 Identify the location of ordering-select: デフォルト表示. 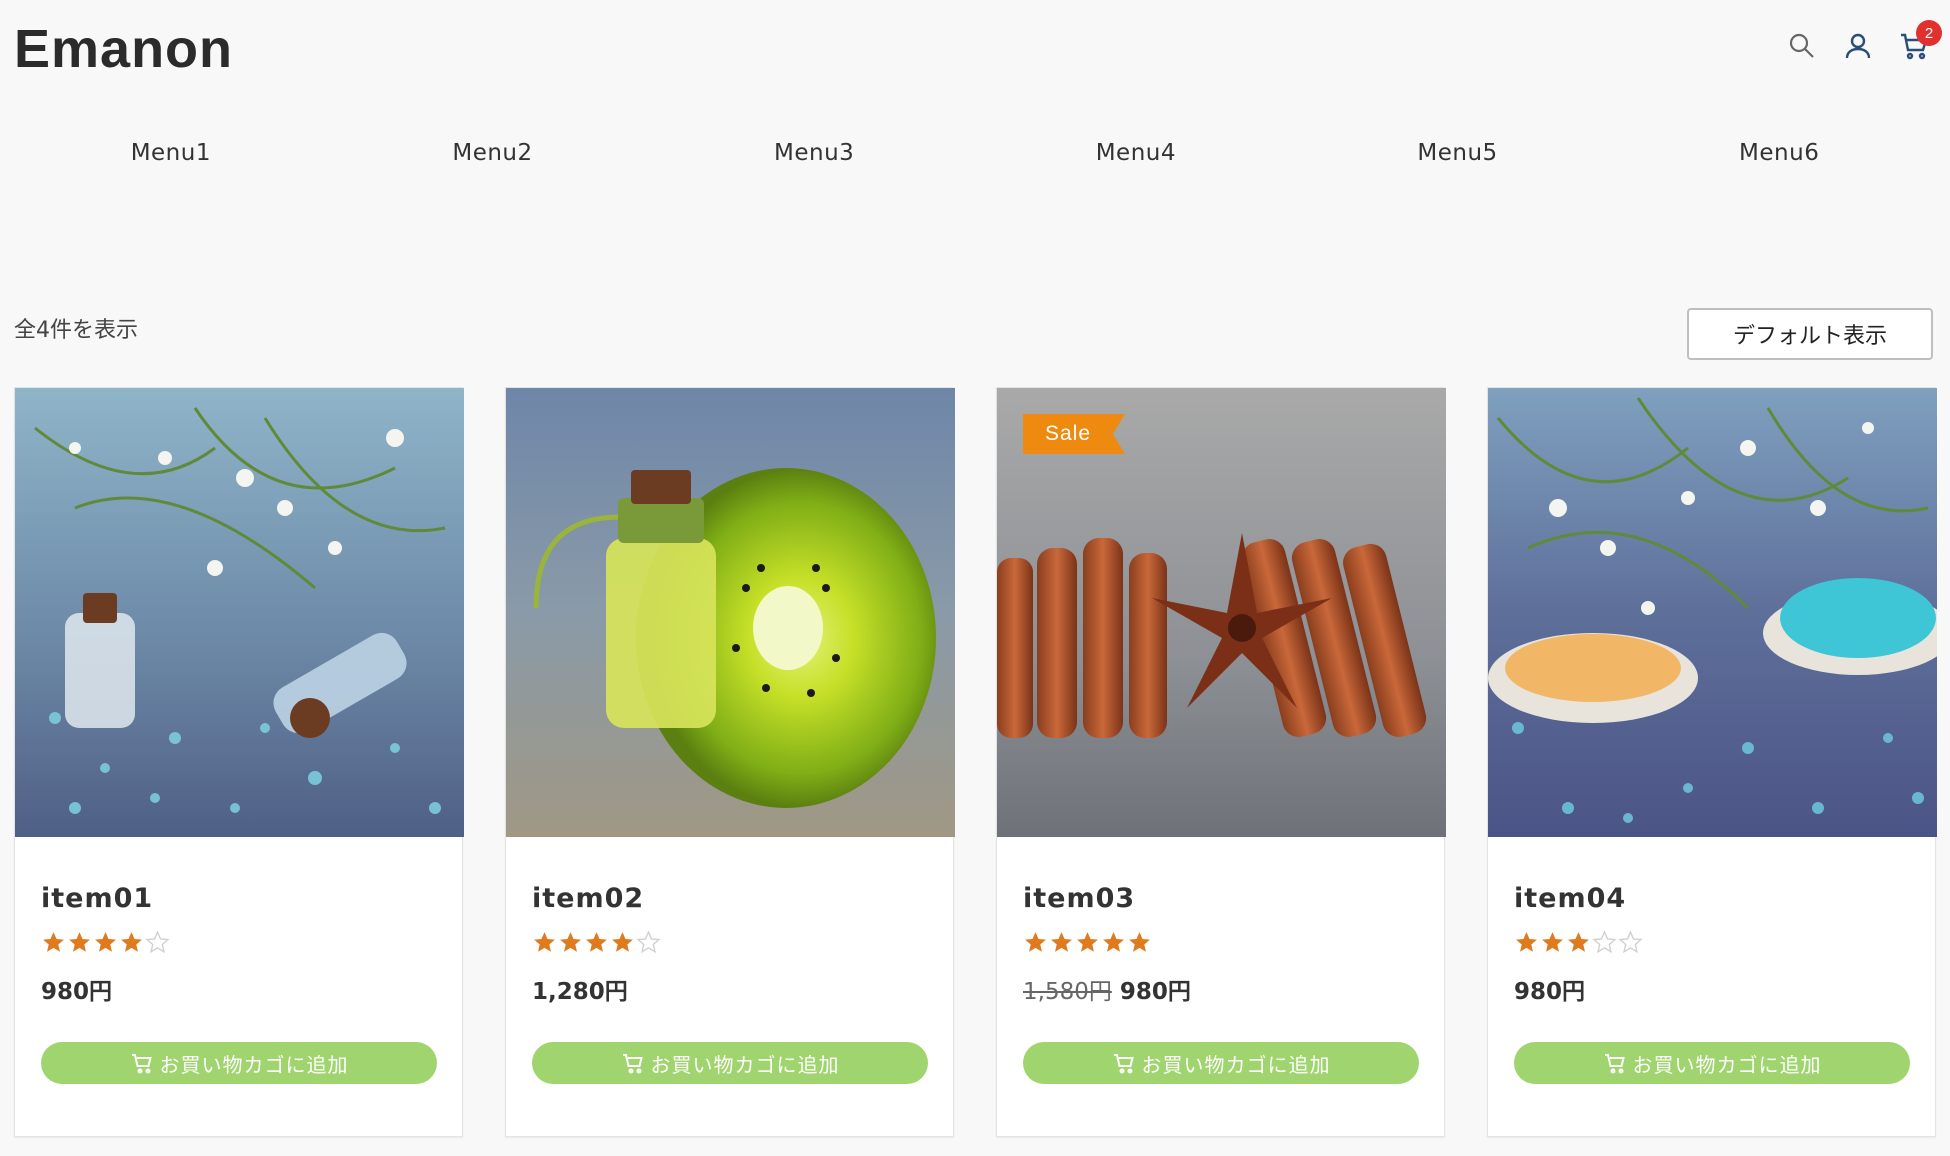
(1810, 334).